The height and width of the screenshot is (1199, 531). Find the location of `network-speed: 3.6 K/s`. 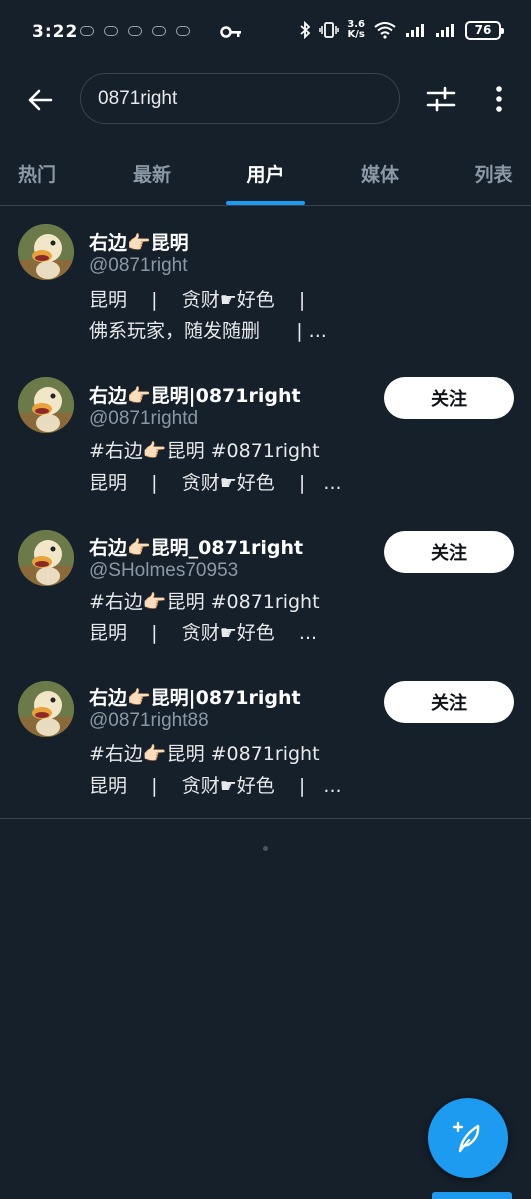

network-speed: 3.6 K/s is located at coordinates (356, 30).